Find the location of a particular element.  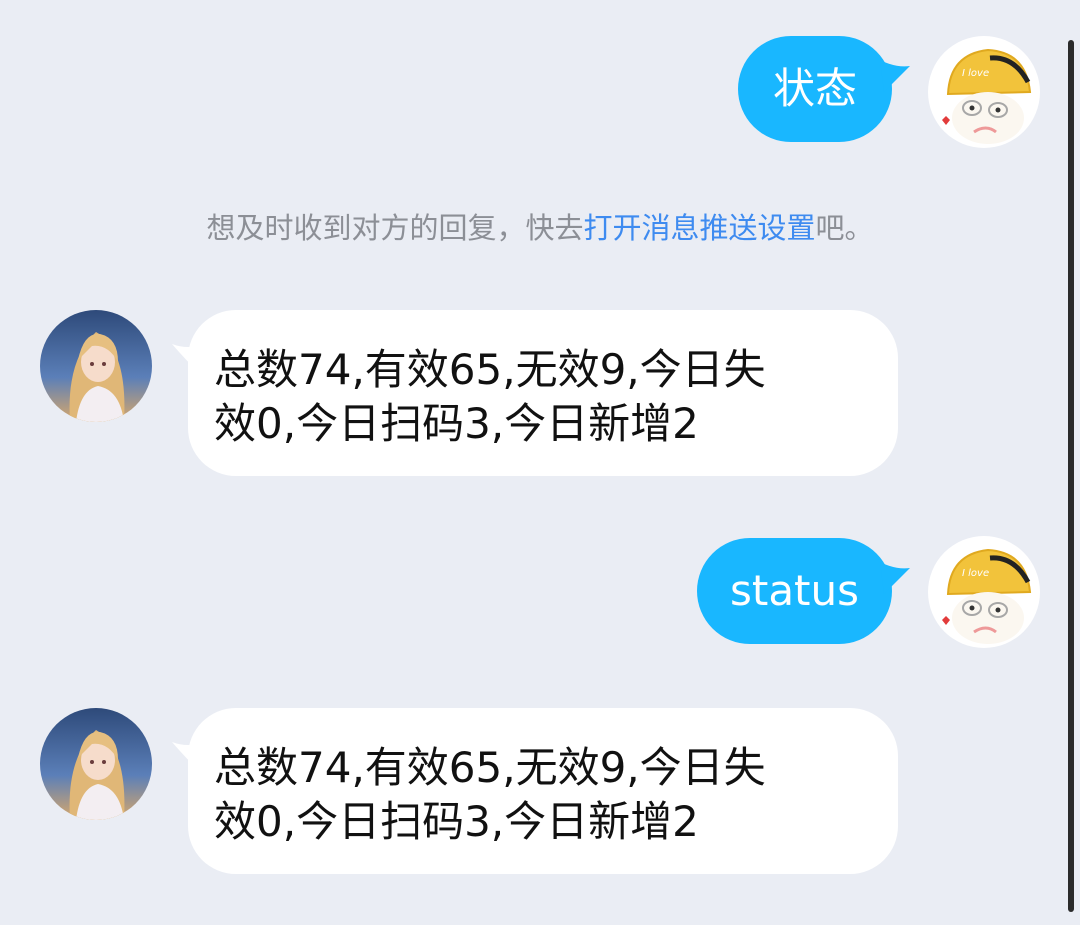

scrollbar is located at coordinates (1071, 476).